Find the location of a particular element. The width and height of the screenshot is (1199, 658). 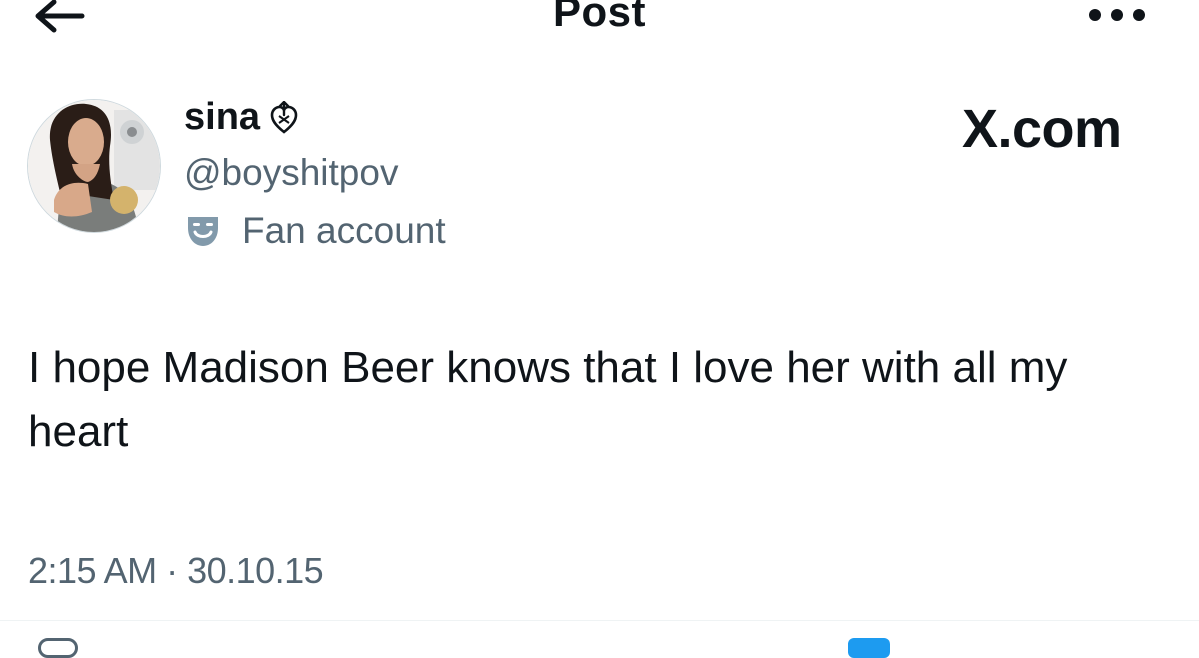

theater-masks-icon is located at coordinates (203, 231).